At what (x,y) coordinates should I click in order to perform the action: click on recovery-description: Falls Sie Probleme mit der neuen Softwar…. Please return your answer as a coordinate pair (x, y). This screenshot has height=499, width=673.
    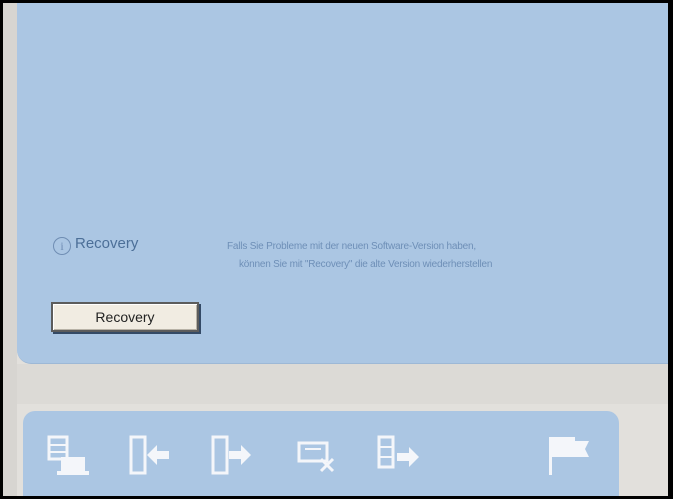
    Looking at the image, I should click on (447, 256).